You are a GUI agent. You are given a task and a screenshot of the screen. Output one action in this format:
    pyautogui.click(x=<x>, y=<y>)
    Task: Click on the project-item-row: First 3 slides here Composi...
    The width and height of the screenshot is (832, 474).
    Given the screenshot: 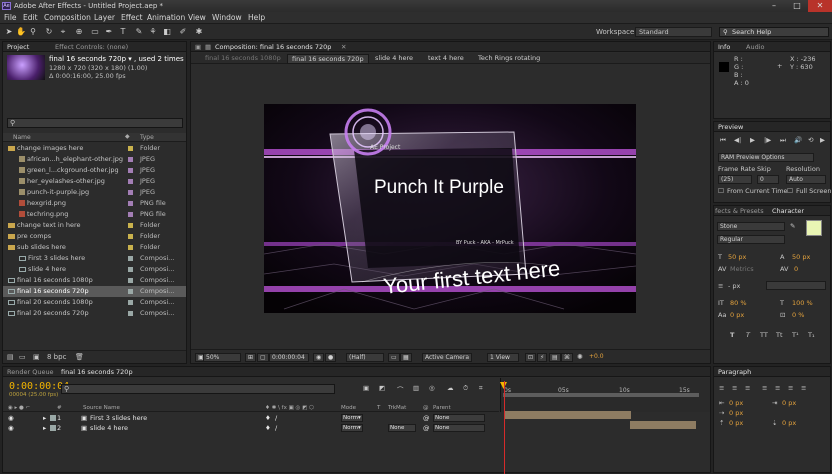 What is the action you would take?
    pyautogui.click(x=94, y=258)
    